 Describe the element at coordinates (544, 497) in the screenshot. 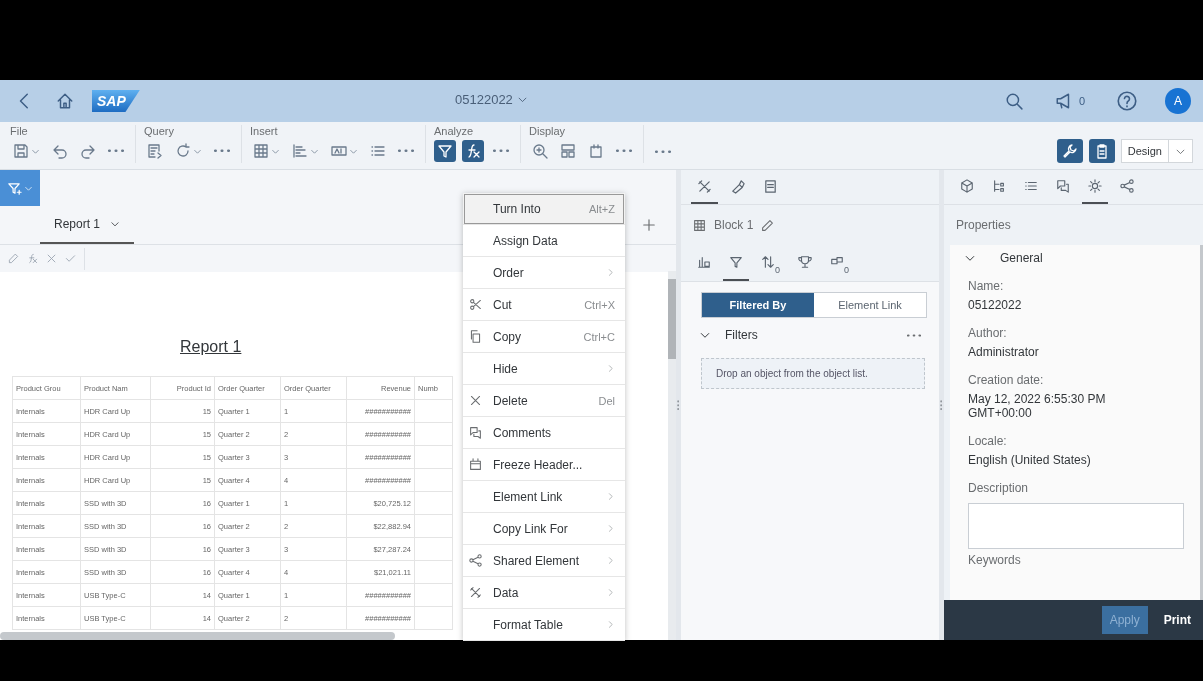

I see `menu-item: Element Link` at that location.